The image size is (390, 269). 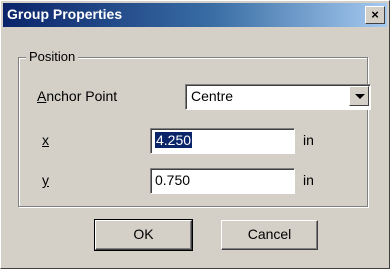 What do you see at coordinates (222, 141) in the screenshot?
I see `x-input: 4.250` at bounding box center [222, 141].